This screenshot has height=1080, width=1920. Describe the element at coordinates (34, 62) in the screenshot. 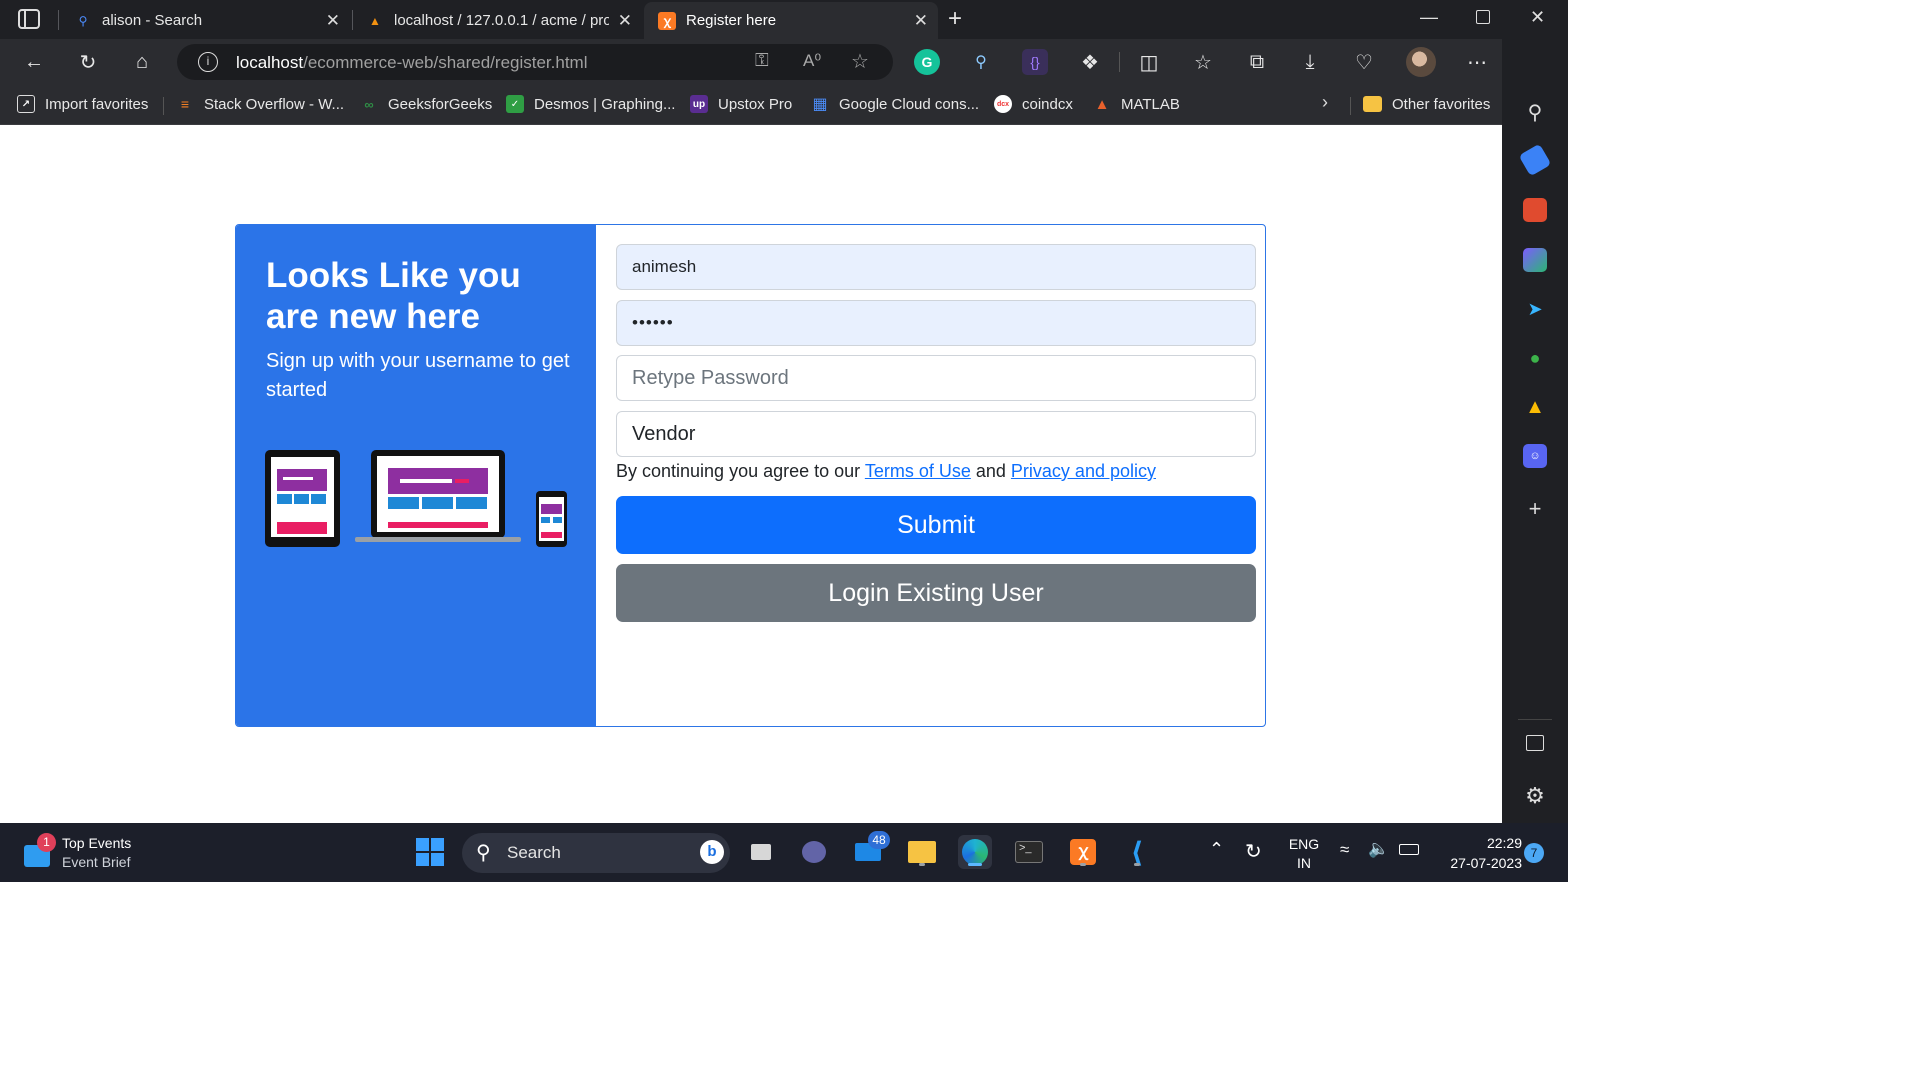

I see `back-icon: ←` at that location.